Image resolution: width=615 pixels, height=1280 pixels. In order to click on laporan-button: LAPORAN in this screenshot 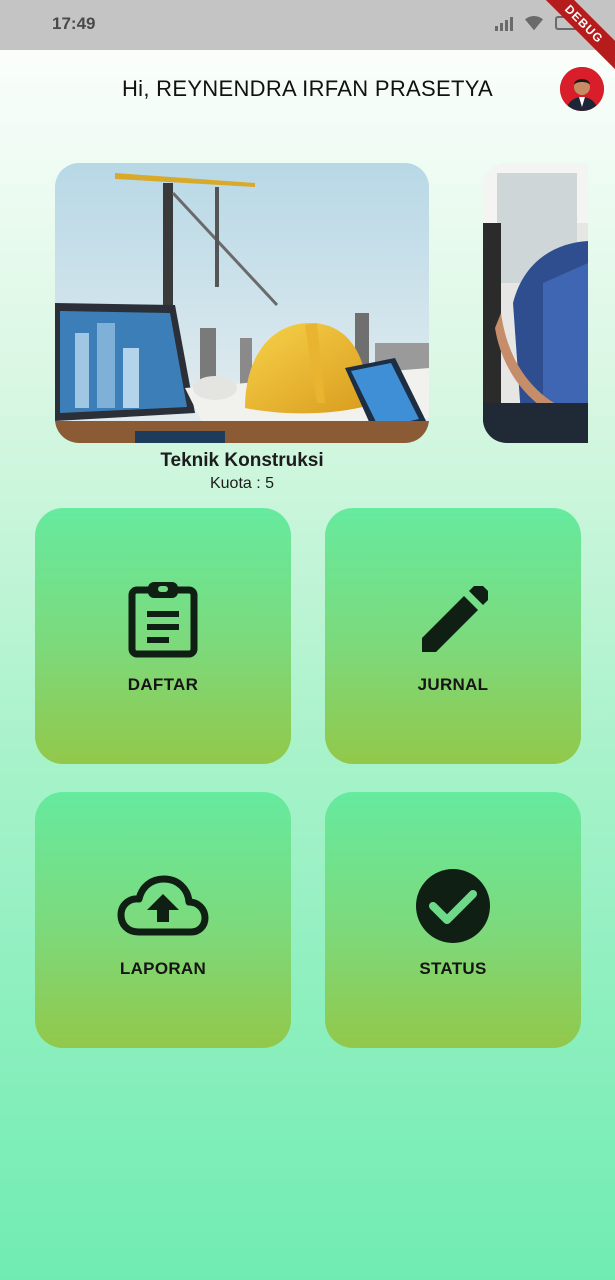, I will do `click(163, 920)`.